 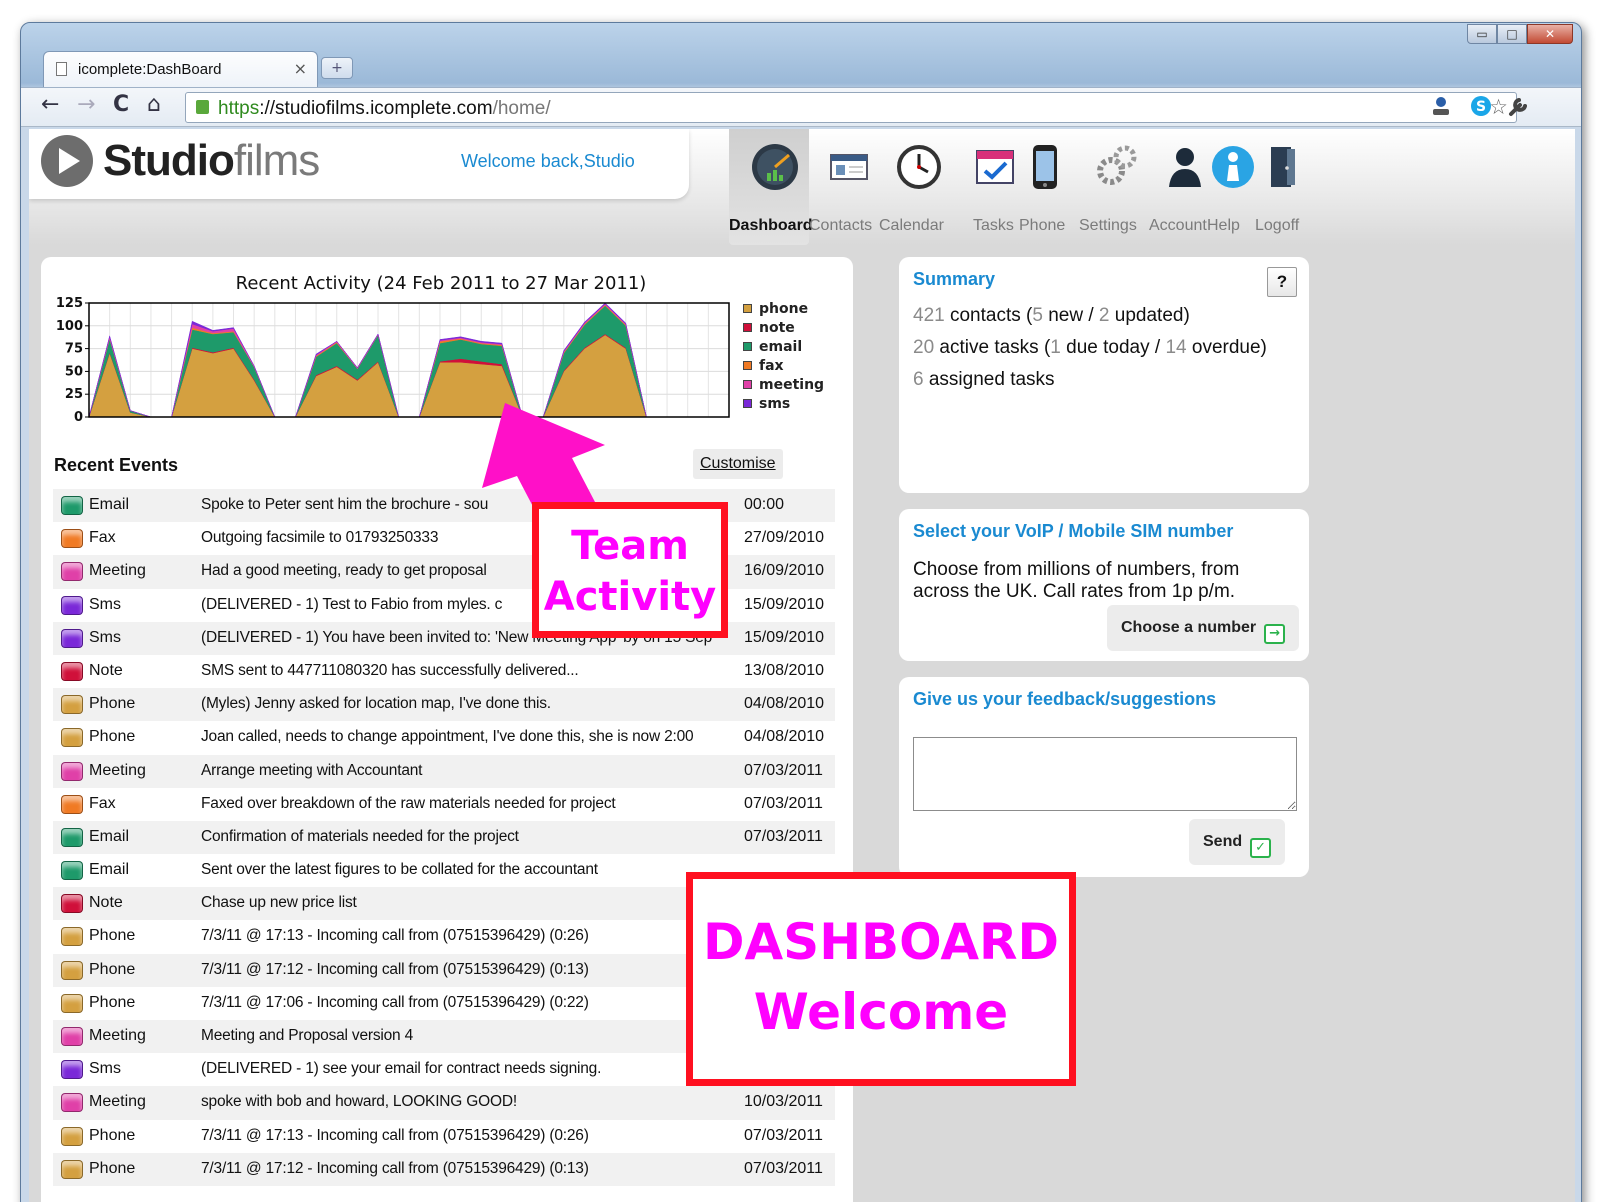 I want to click on team-callout-line1: Team, so click(x=630, y=546).